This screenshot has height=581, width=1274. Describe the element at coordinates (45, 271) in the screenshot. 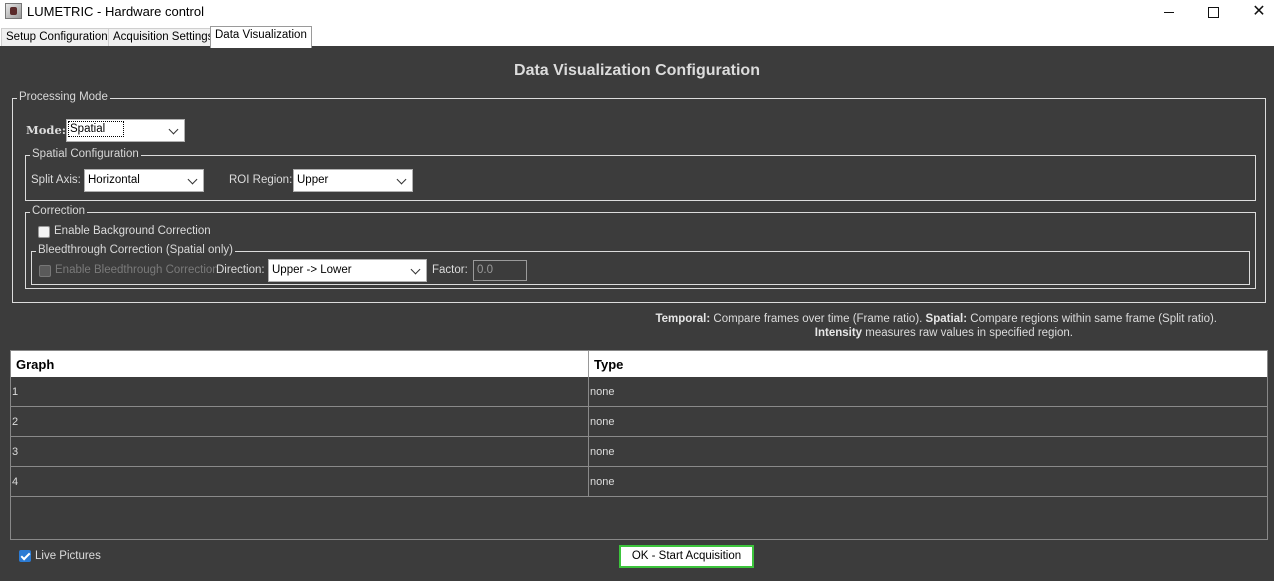

I see `bleedthrough-checkbox` at that location.